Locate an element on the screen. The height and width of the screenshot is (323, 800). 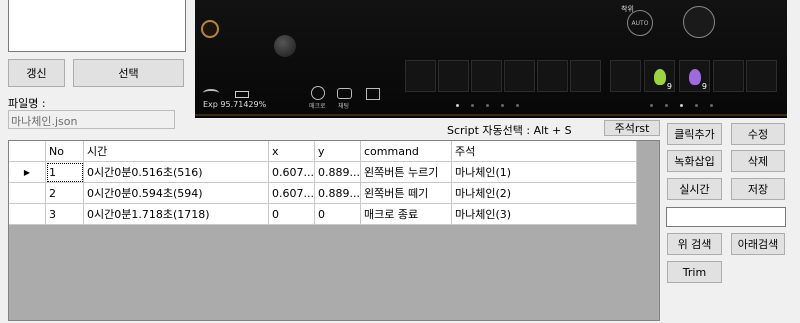
grid-header: No 시간 x y command 주석 is located at coordinates (323, 151).